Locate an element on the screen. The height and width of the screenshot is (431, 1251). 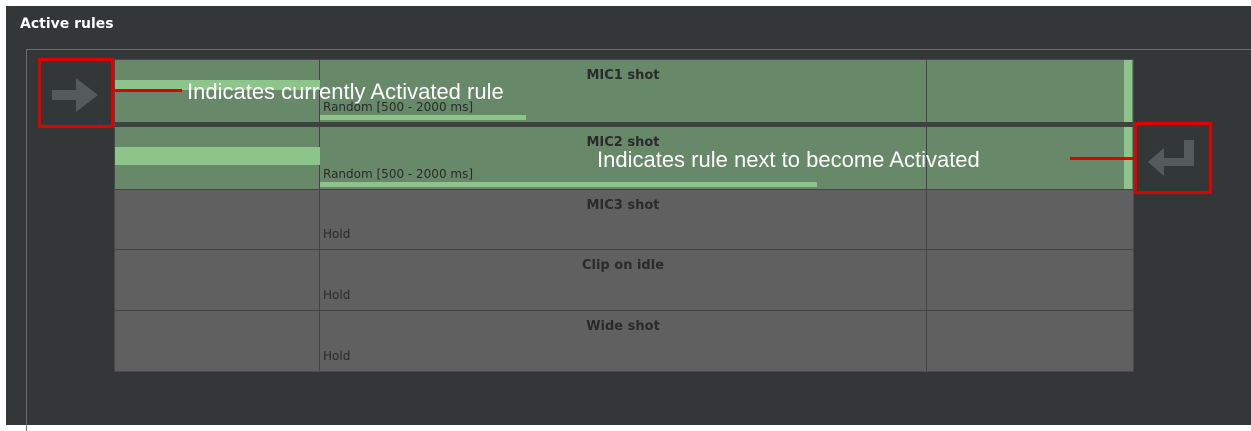
panel-title: Active rules is located at coordinates (67, 24).